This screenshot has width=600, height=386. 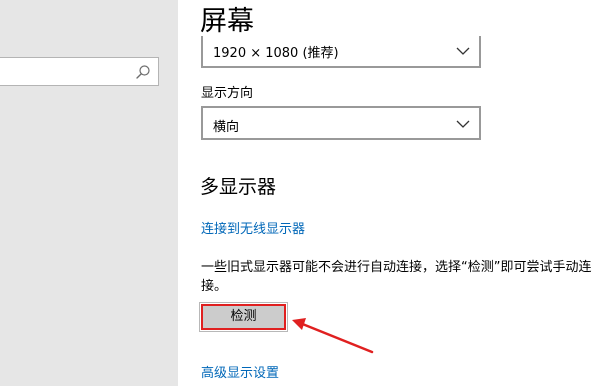 I want to click on resolution-value: 1920 × 1080 (推荐), so click(x=276, y=53).